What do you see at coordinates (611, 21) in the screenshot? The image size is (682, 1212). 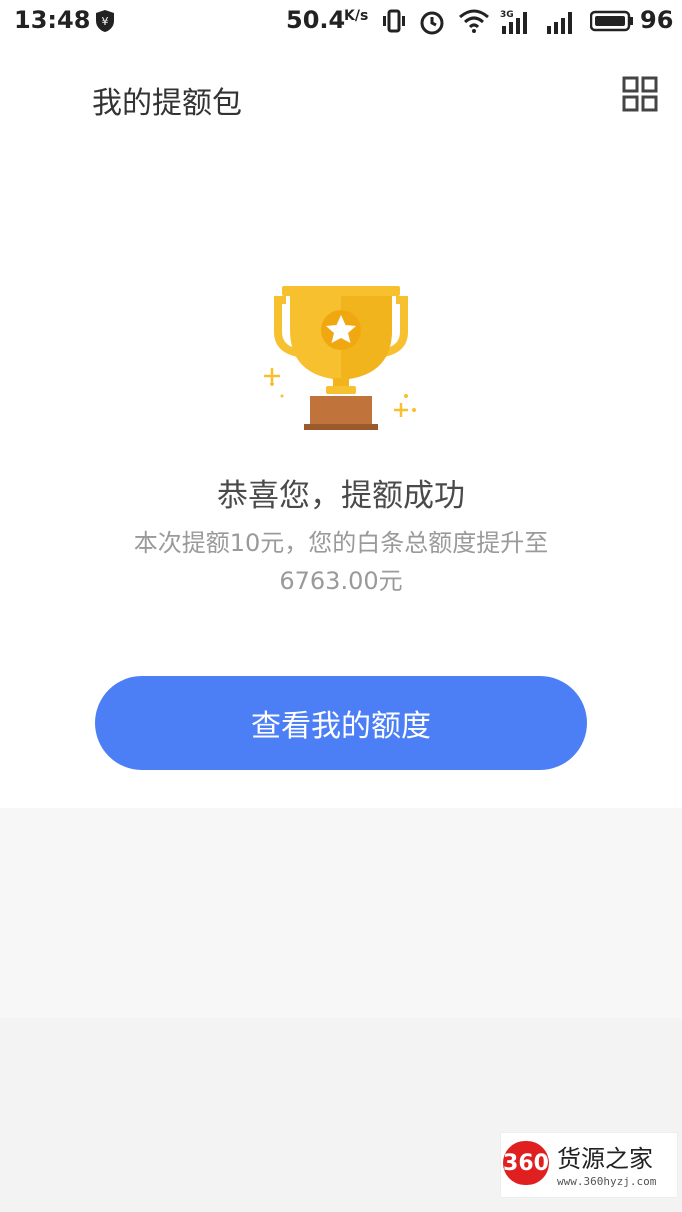 I see `battery-icon` at bounding box center [611, 21].